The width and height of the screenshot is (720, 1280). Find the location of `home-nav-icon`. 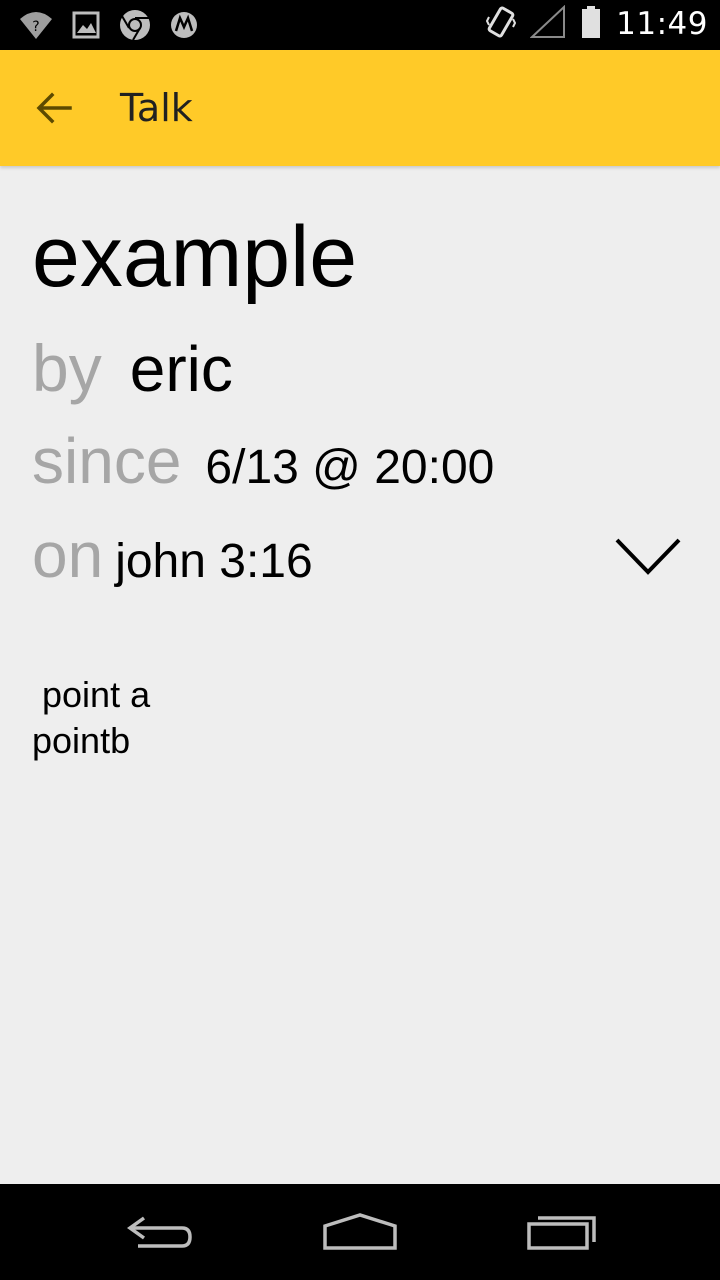

home-nav-icon is located at coordinates (360, 1231).